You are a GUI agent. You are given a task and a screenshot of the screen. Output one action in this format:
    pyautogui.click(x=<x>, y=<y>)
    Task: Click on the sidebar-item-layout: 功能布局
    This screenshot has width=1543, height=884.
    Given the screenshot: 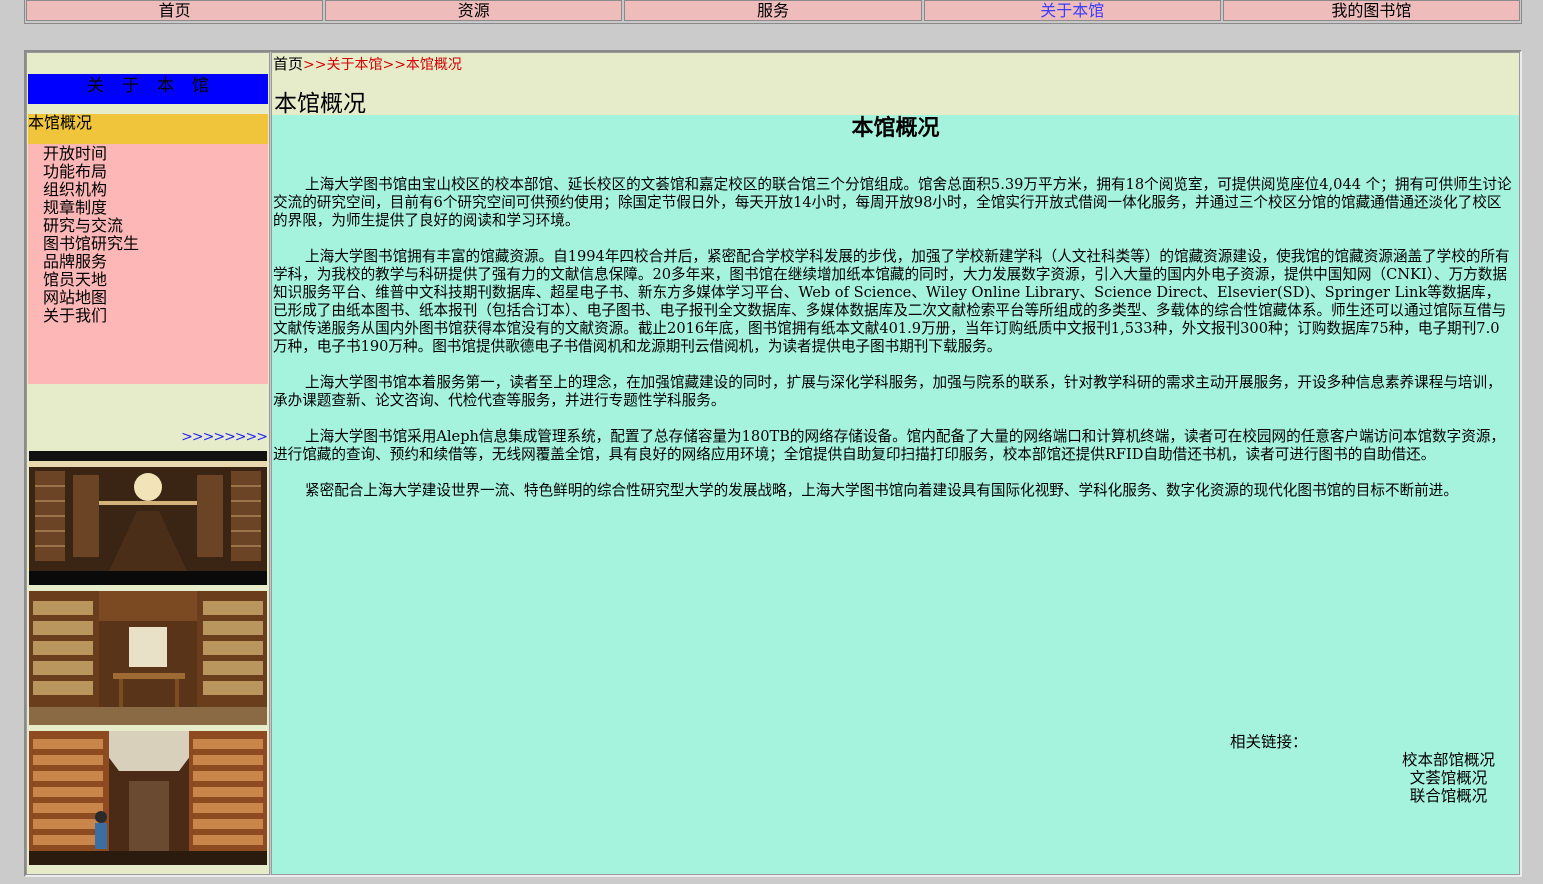 What is the action you would take?
    pyautogui.click(x=148, y=172)
    